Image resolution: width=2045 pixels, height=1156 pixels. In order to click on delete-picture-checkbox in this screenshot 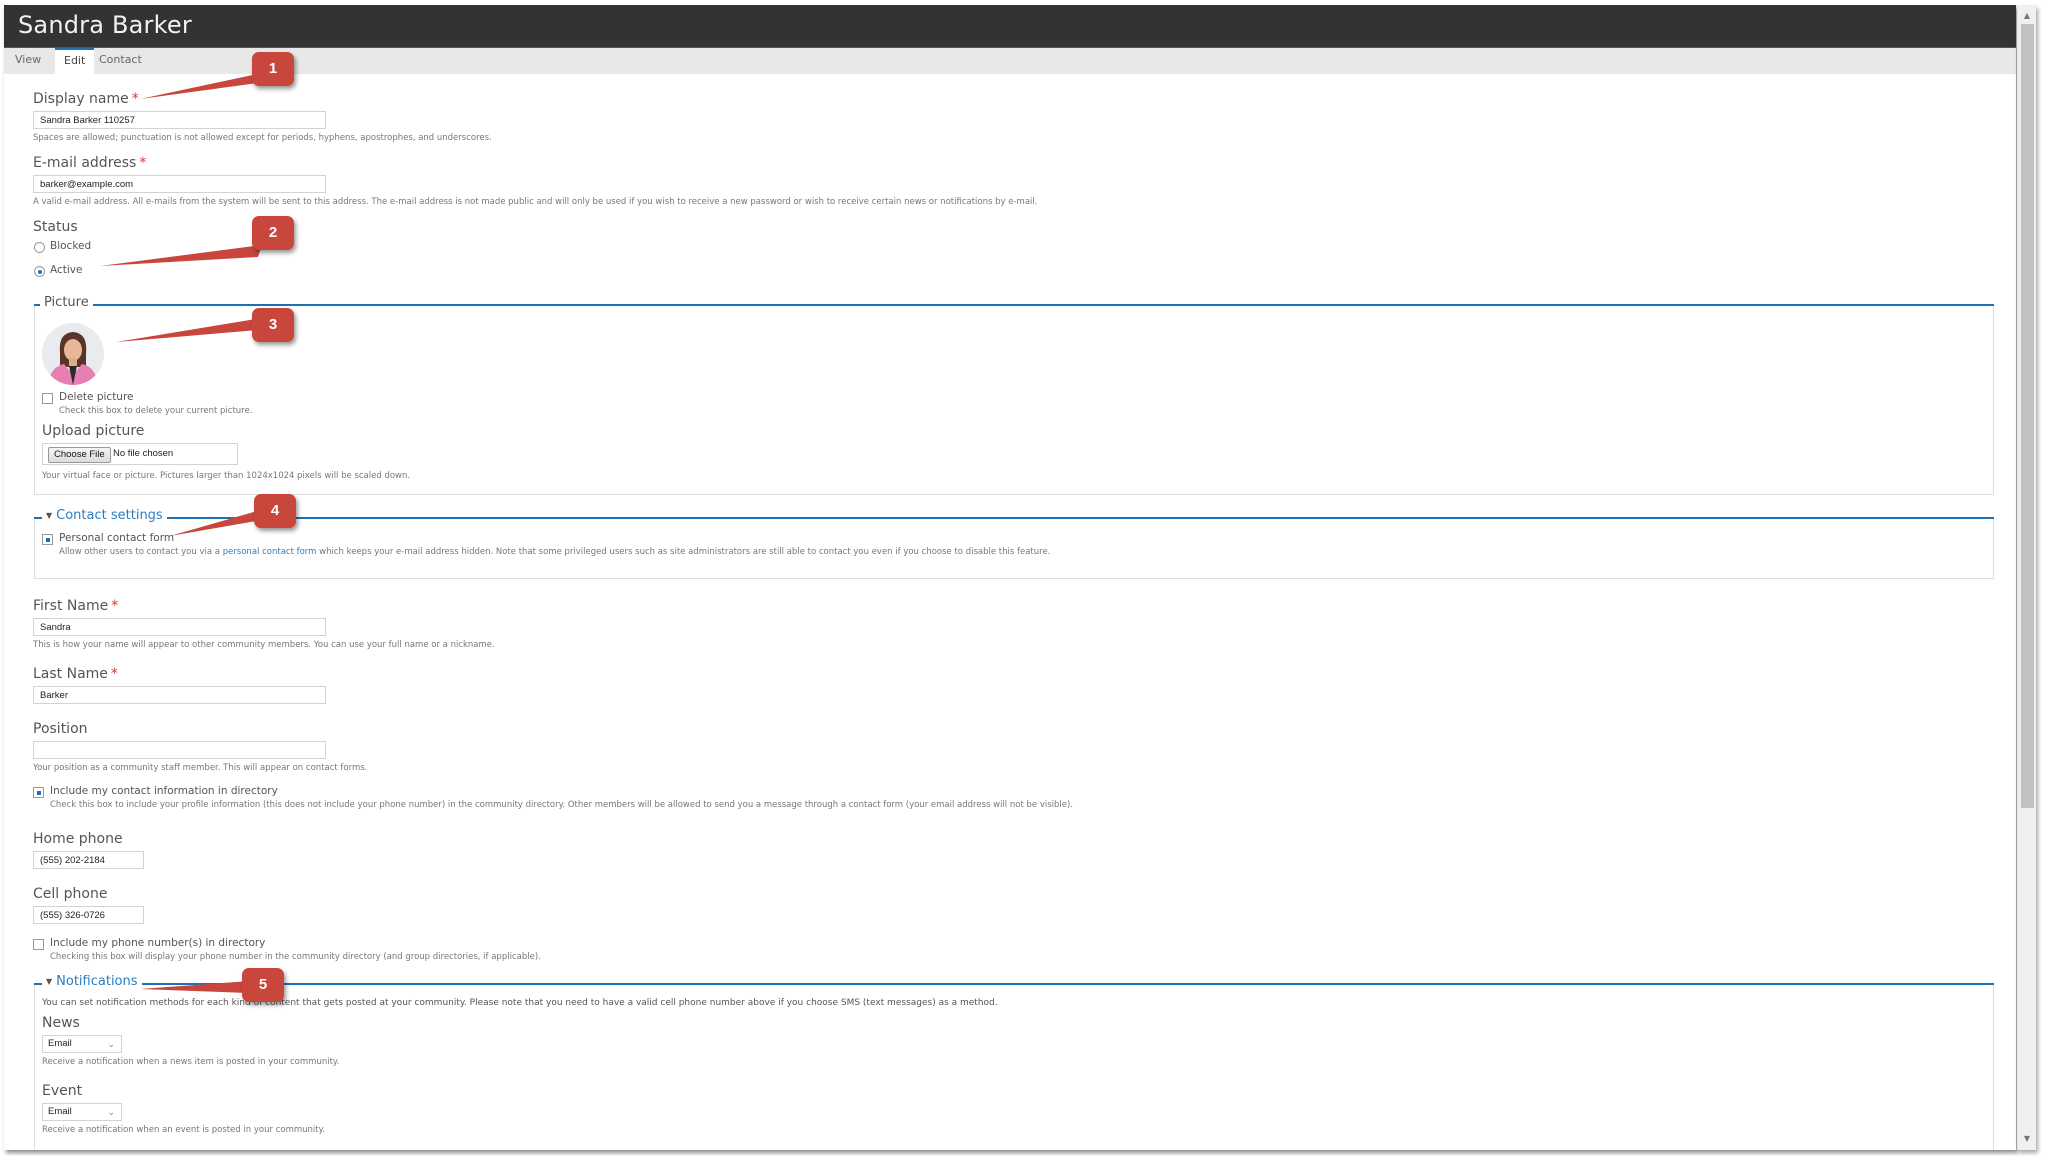, I will do `click(47, 398)`.